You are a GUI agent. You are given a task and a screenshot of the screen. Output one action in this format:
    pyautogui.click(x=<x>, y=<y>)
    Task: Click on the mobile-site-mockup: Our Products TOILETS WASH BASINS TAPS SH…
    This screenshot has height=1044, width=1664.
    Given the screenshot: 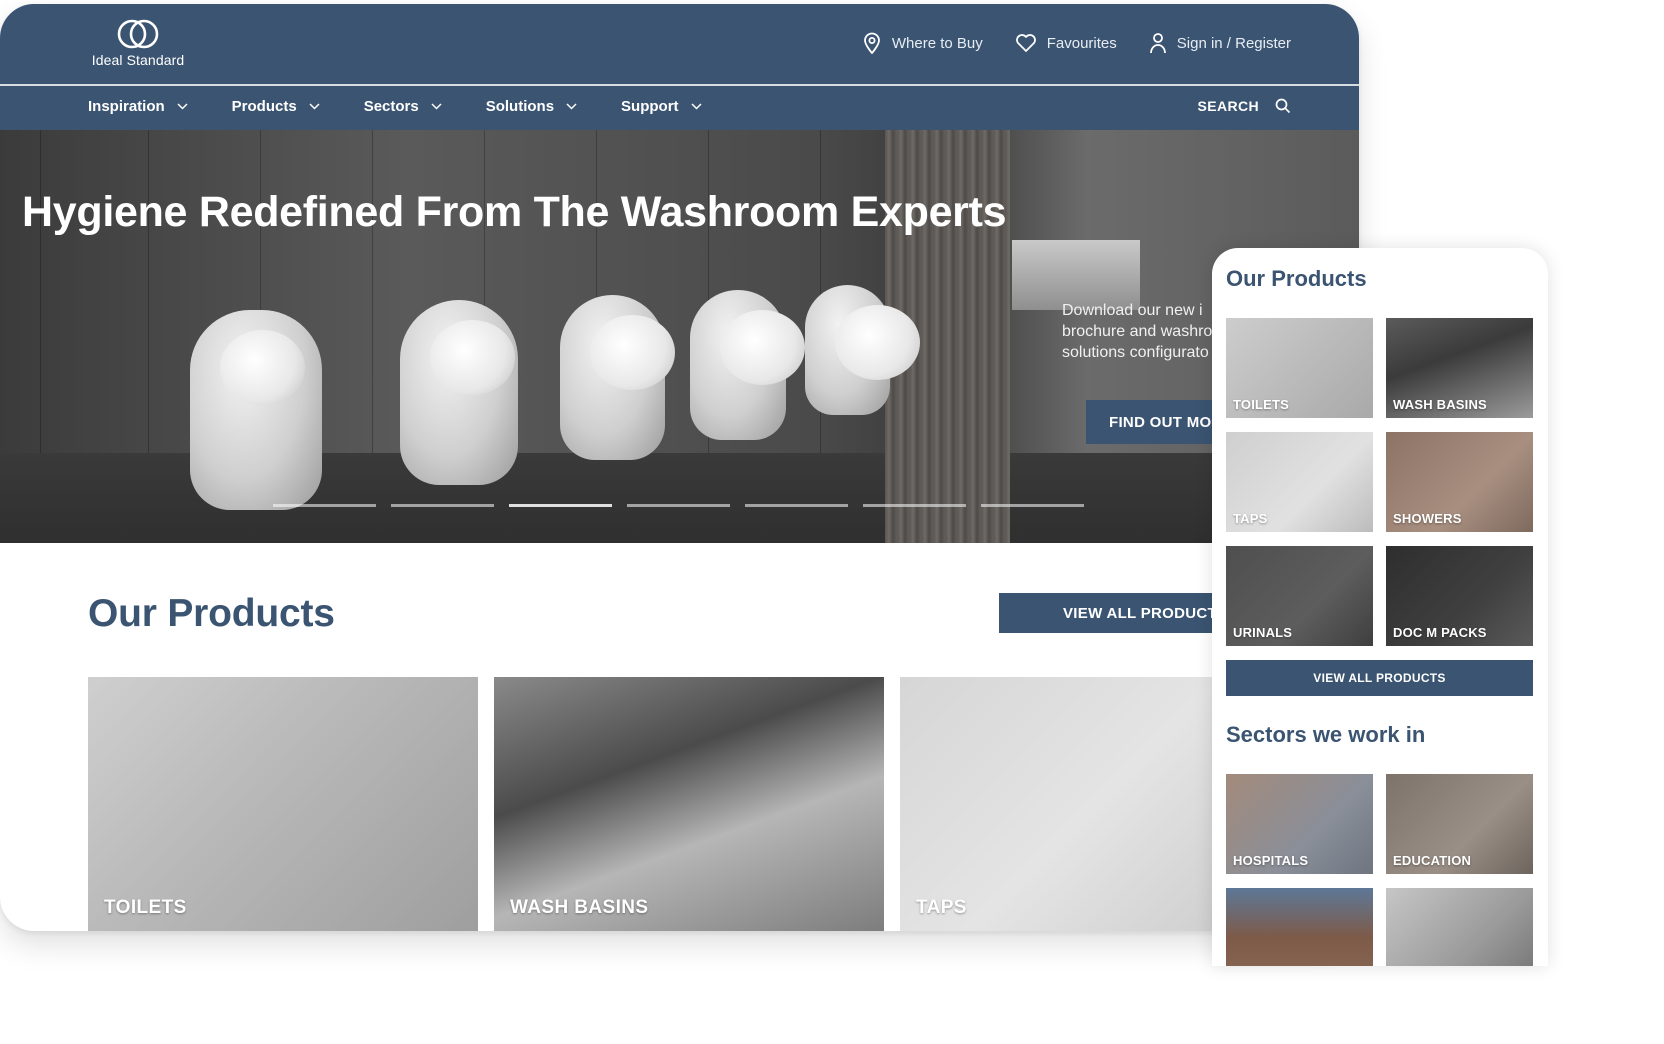 What is the action you would take?
    pyautogui.click(x=1380, y=607)
    